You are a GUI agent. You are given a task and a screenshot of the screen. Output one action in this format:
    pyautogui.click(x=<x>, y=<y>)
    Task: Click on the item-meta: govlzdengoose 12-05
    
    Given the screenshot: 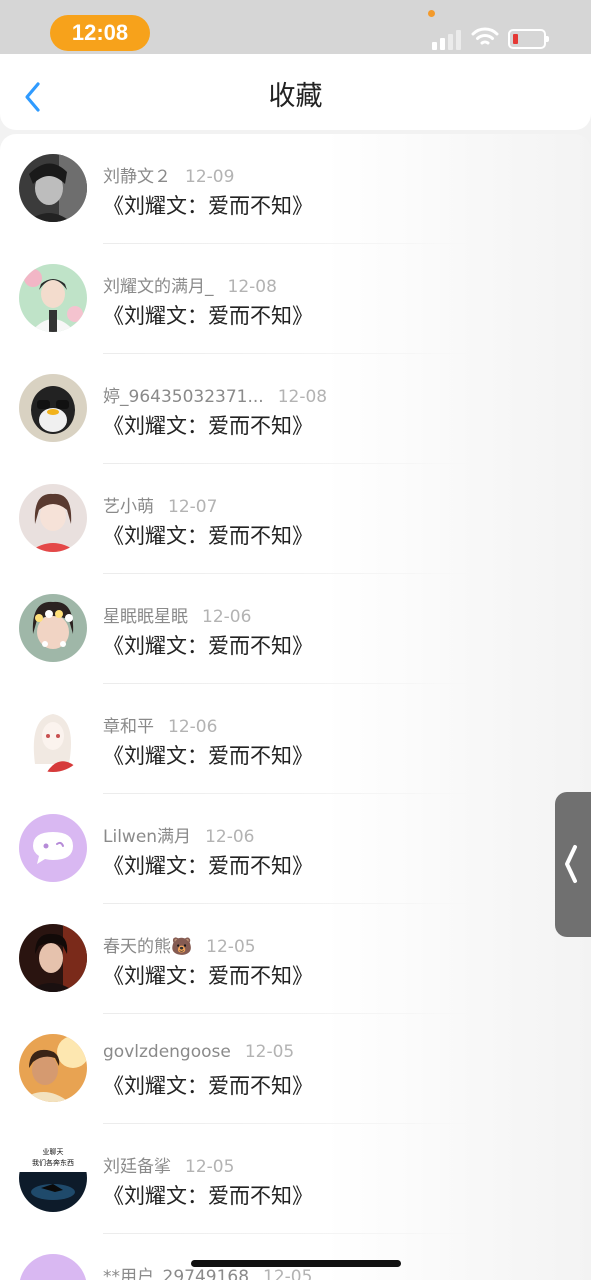 What is the action you would take?
    pyautogui.click(x=198, y=1052)
    